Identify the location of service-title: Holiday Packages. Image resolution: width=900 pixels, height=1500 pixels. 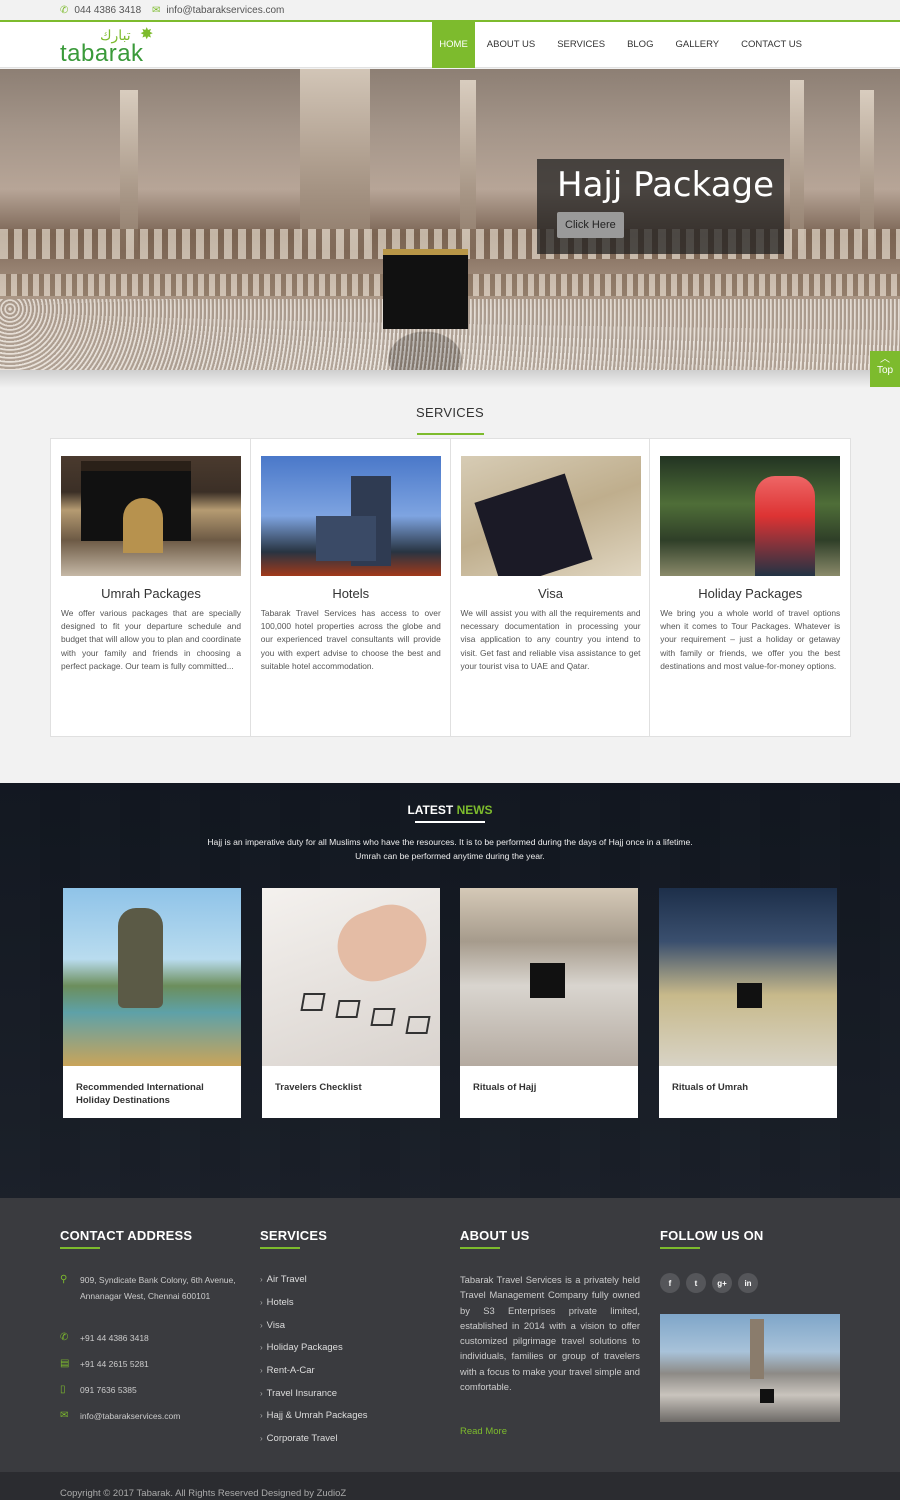
(750, 593).